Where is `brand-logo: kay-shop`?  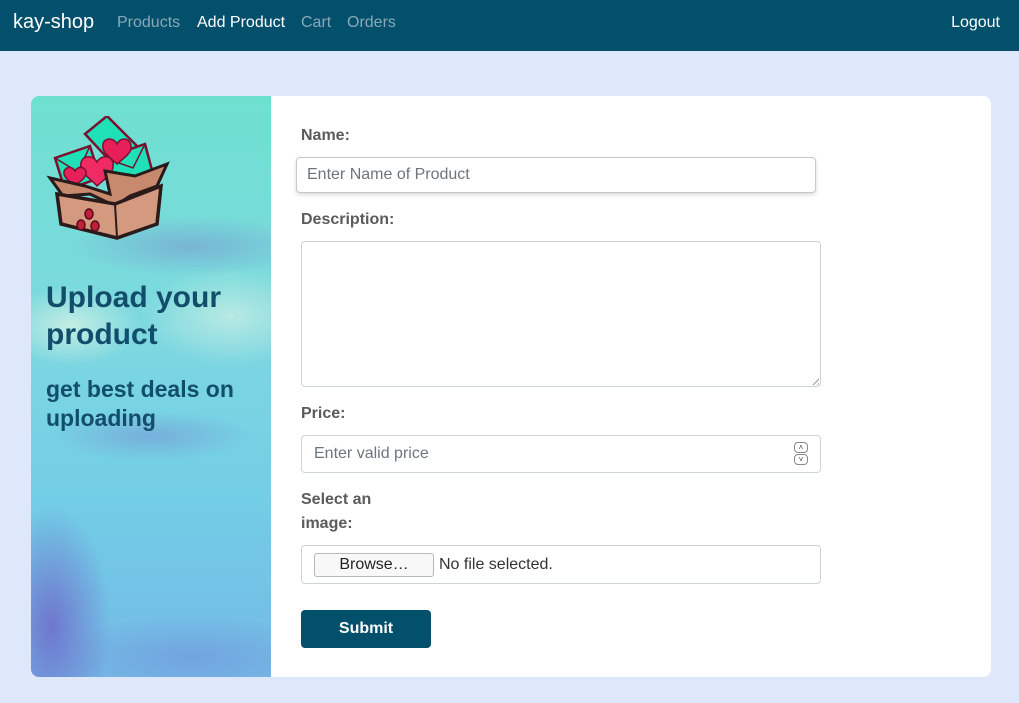 brand-logo: kay-shop is located at coordinates (53, 22).